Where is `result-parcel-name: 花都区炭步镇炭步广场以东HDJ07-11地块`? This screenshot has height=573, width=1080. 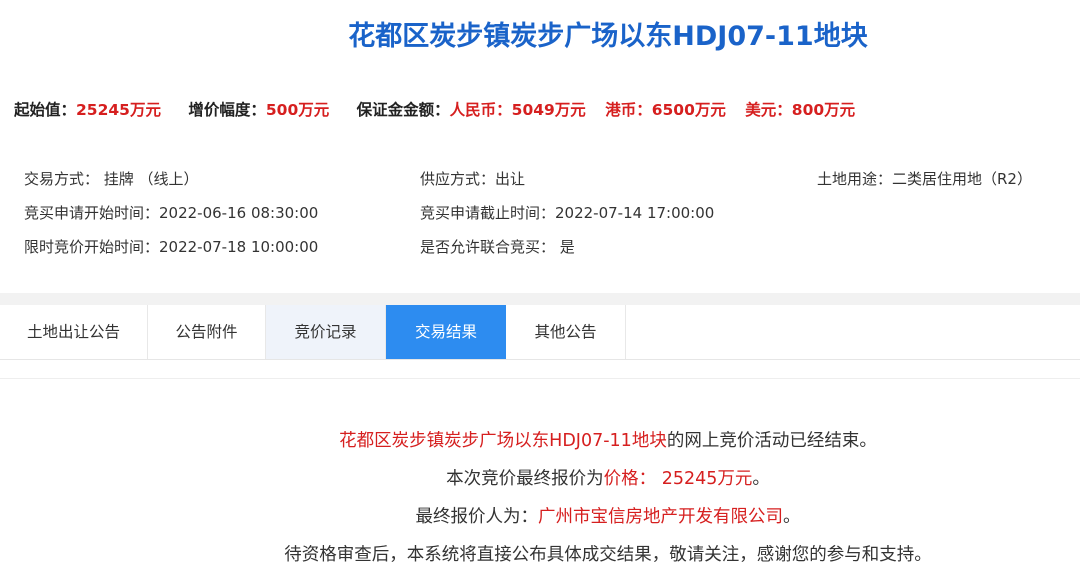 result-parcel-name: 花都区炭步镇炭步广场以东HDJ07-11地块 is located at coordinates (503, 441).